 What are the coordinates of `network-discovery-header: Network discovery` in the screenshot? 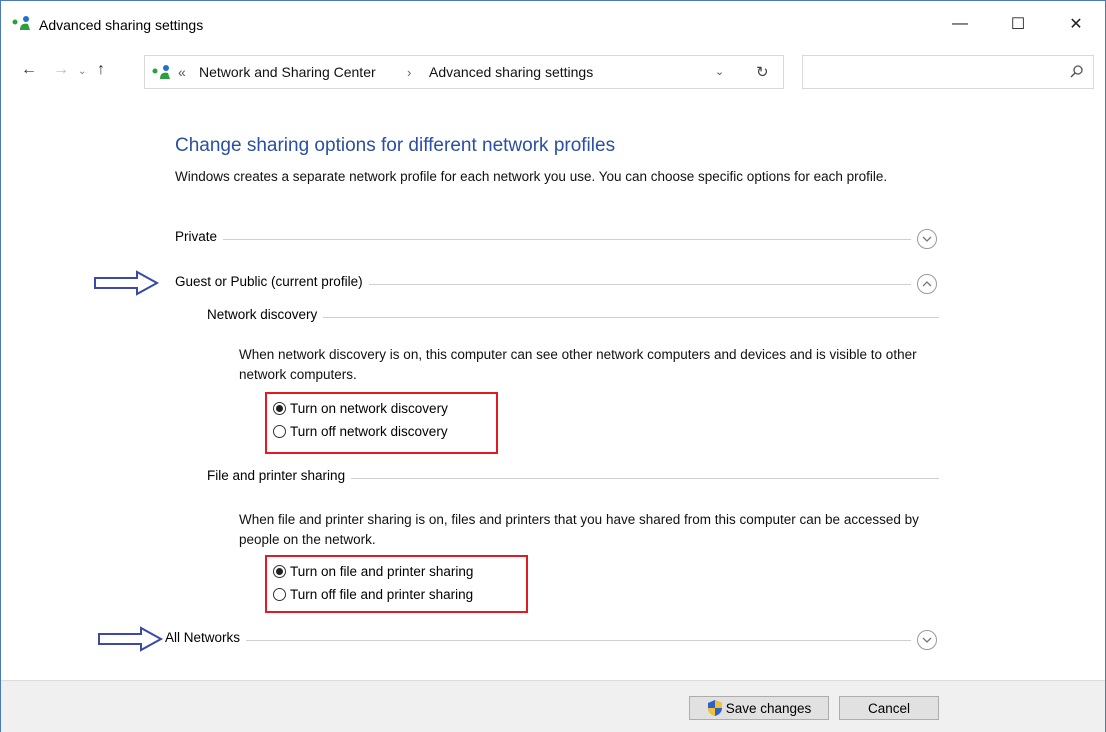 It's located at (573, 318).